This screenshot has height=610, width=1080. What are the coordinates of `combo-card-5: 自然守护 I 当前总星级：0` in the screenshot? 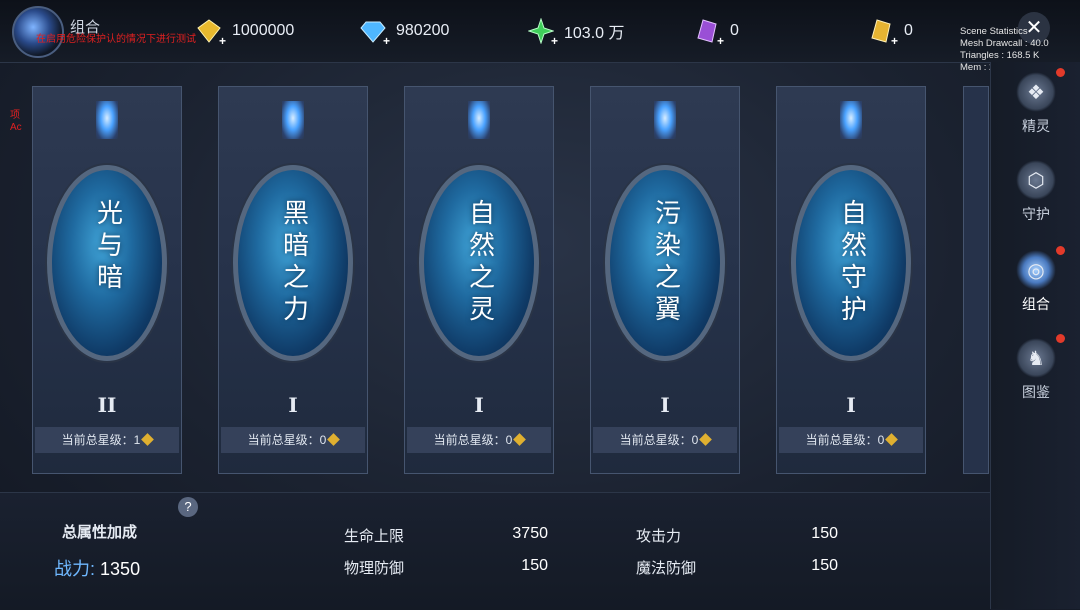 It's located at (851, 280).